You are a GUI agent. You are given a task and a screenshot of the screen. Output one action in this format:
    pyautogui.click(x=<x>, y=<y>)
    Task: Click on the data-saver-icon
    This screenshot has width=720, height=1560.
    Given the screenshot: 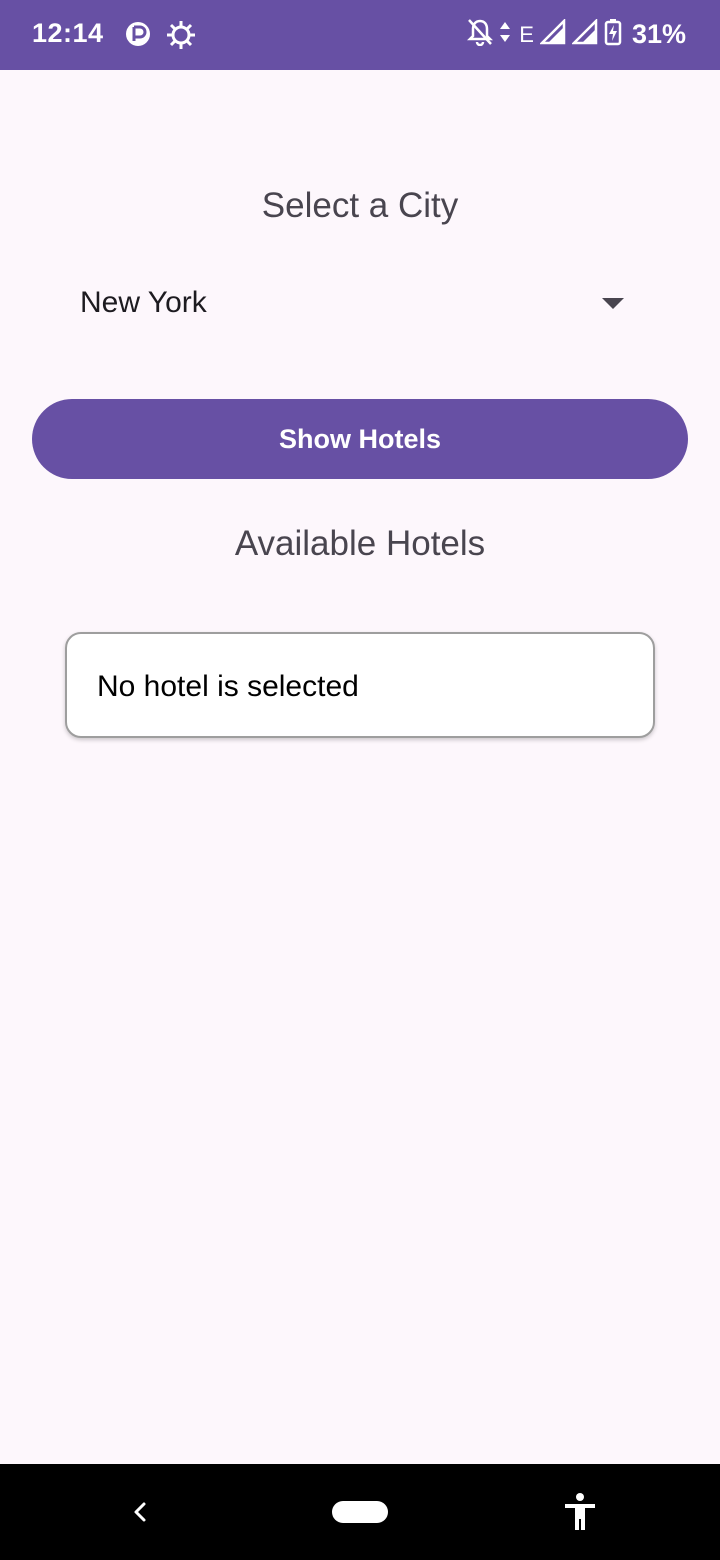 What is the action you would take?
    pyautogui.click(x=138, y=37)
    